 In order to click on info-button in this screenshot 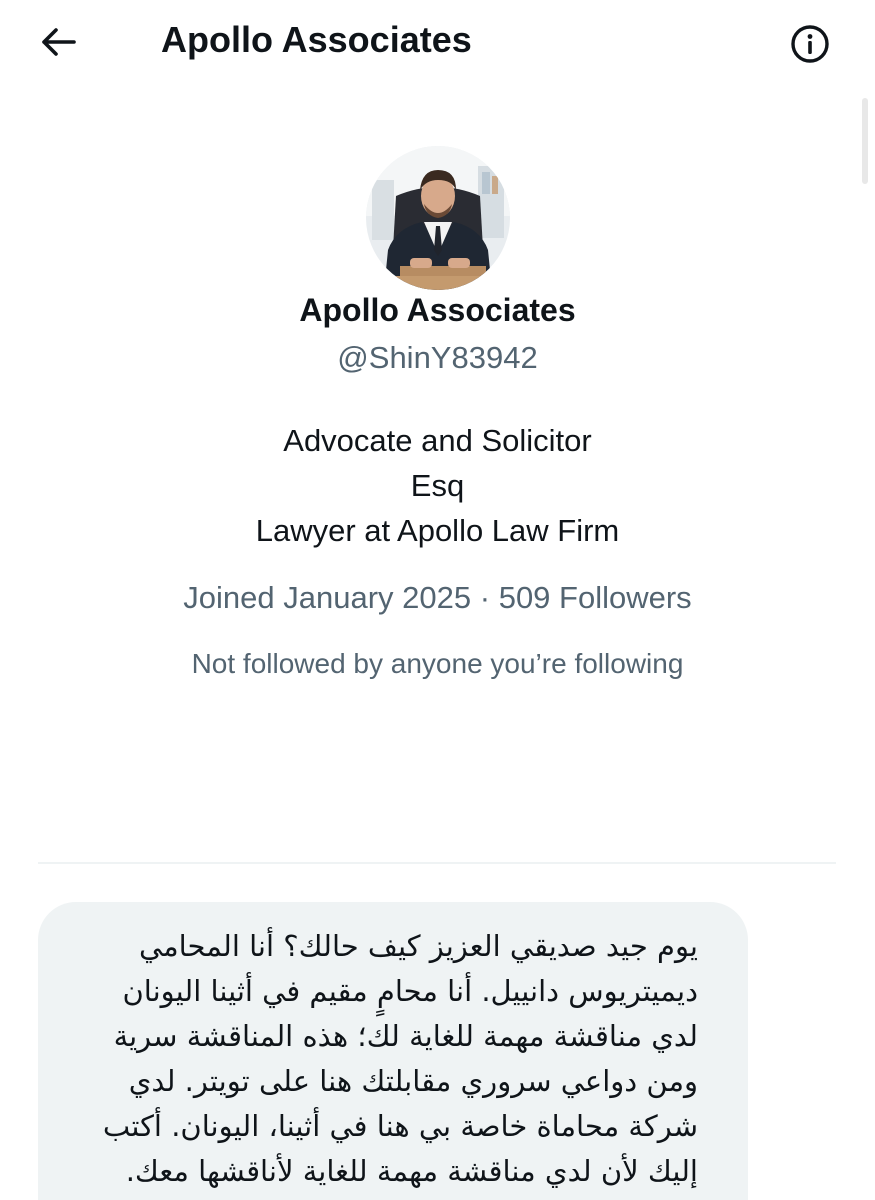, I will do `click(810, 44)`.